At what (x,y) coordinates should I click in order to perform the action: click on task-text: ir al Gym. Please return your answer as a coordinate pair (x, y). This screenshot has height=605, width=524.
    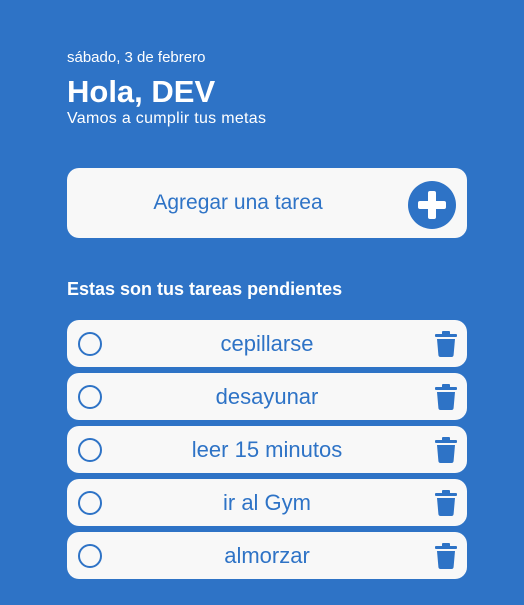
    Looking at the image, I should click on (267, 502).